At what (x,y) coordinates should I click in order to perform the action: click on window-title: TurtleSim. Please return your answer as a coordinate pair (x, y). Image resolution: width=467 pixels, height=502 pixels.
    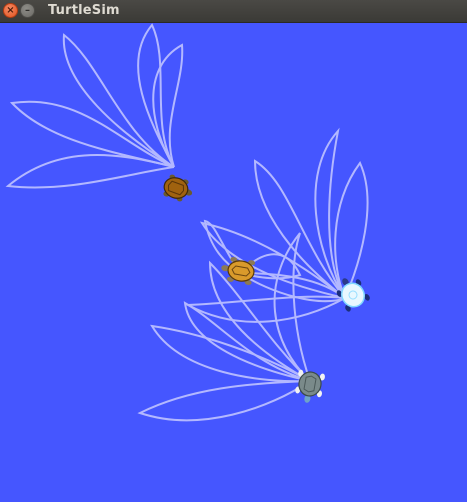
    Looking at the image, I should click on (84, 10).